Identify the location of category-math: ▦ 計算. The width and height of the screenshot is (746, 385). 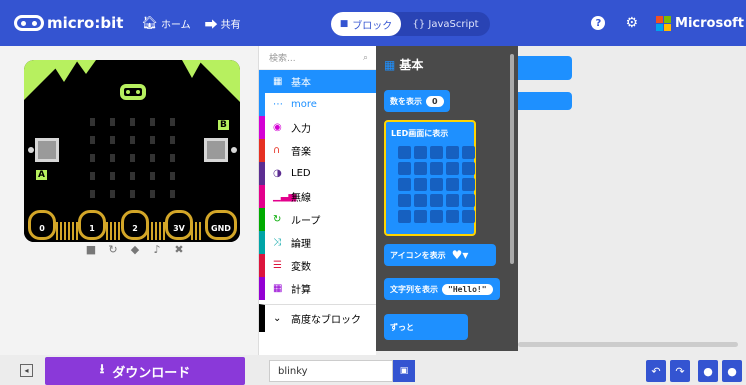
(317, 288).